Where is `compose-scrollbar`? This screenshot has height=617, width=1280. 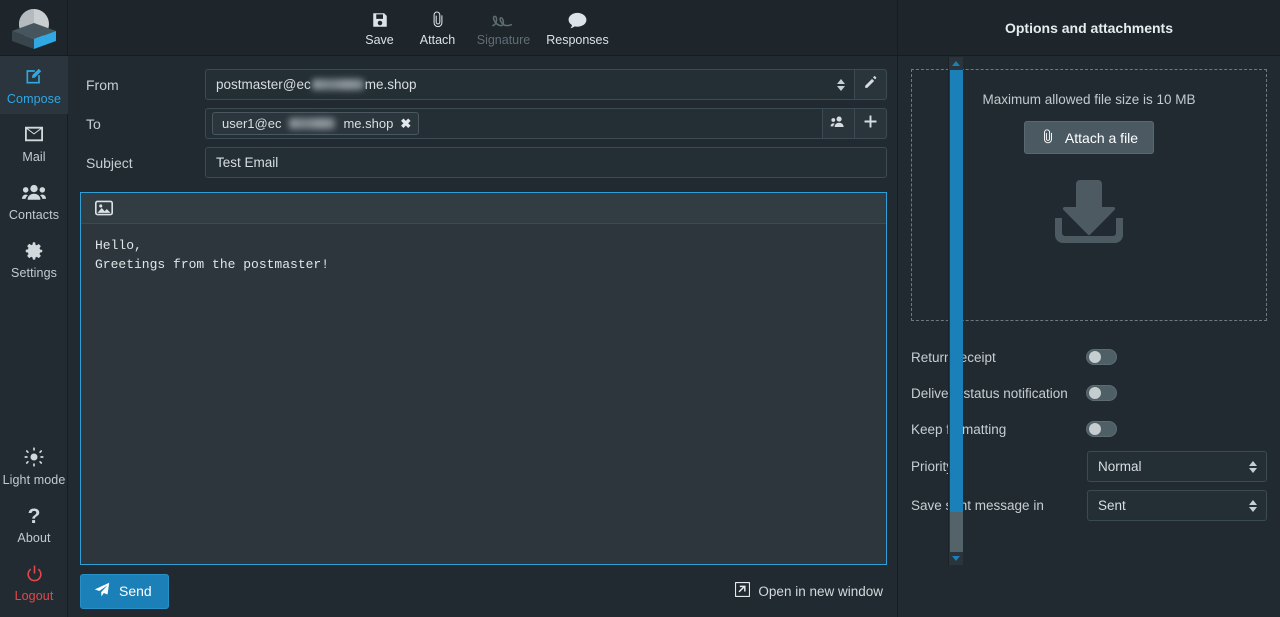
compose-scrollbar is located at coordinates (955, 311).